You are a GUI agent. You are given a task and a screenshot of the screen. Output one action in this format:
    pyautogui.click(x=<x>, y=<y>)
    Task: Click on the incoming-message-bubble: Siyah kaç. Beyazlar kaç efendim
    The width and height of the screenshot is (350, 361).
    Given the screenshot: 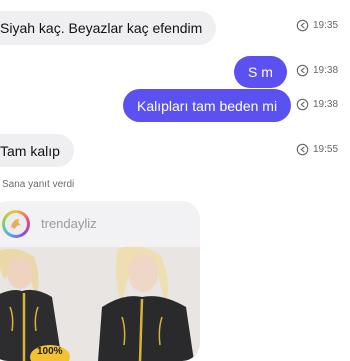 What is the action you would take?
    pyautogui.click(x=108, y=28)
    